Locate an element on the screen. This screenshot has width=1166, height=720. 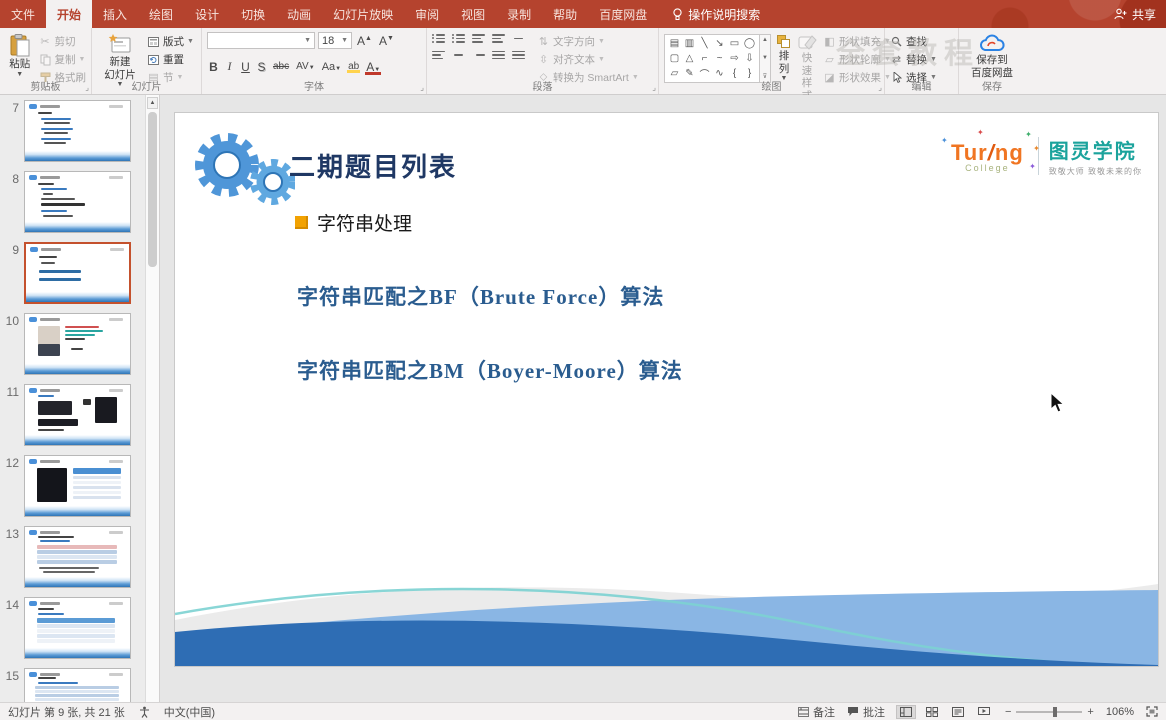
notes-toggle: 备注 is located at coordinates (816, 712).